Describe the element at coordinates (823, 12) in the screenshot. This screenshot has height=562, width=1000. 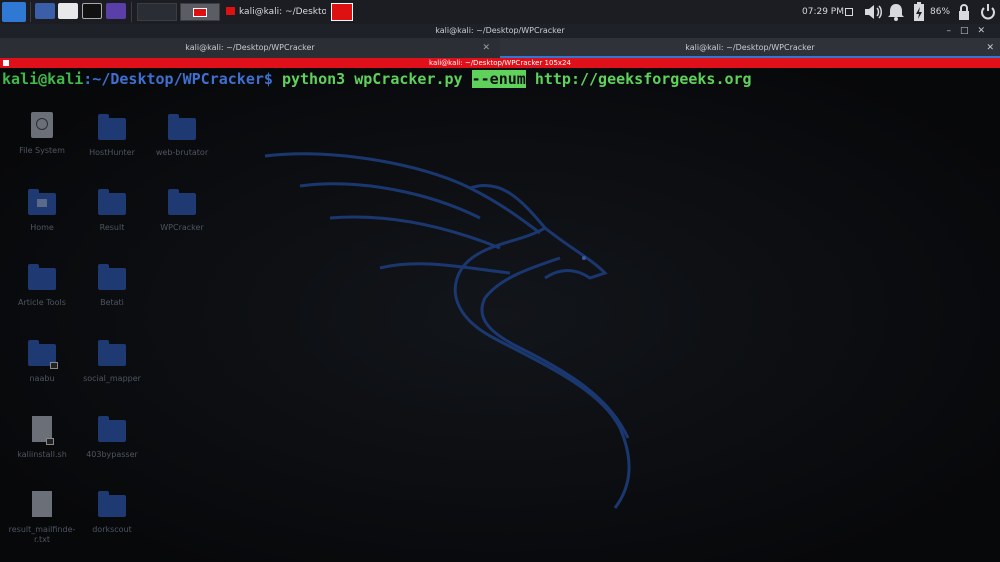
I see `clock: 07:29 PM` at that location.